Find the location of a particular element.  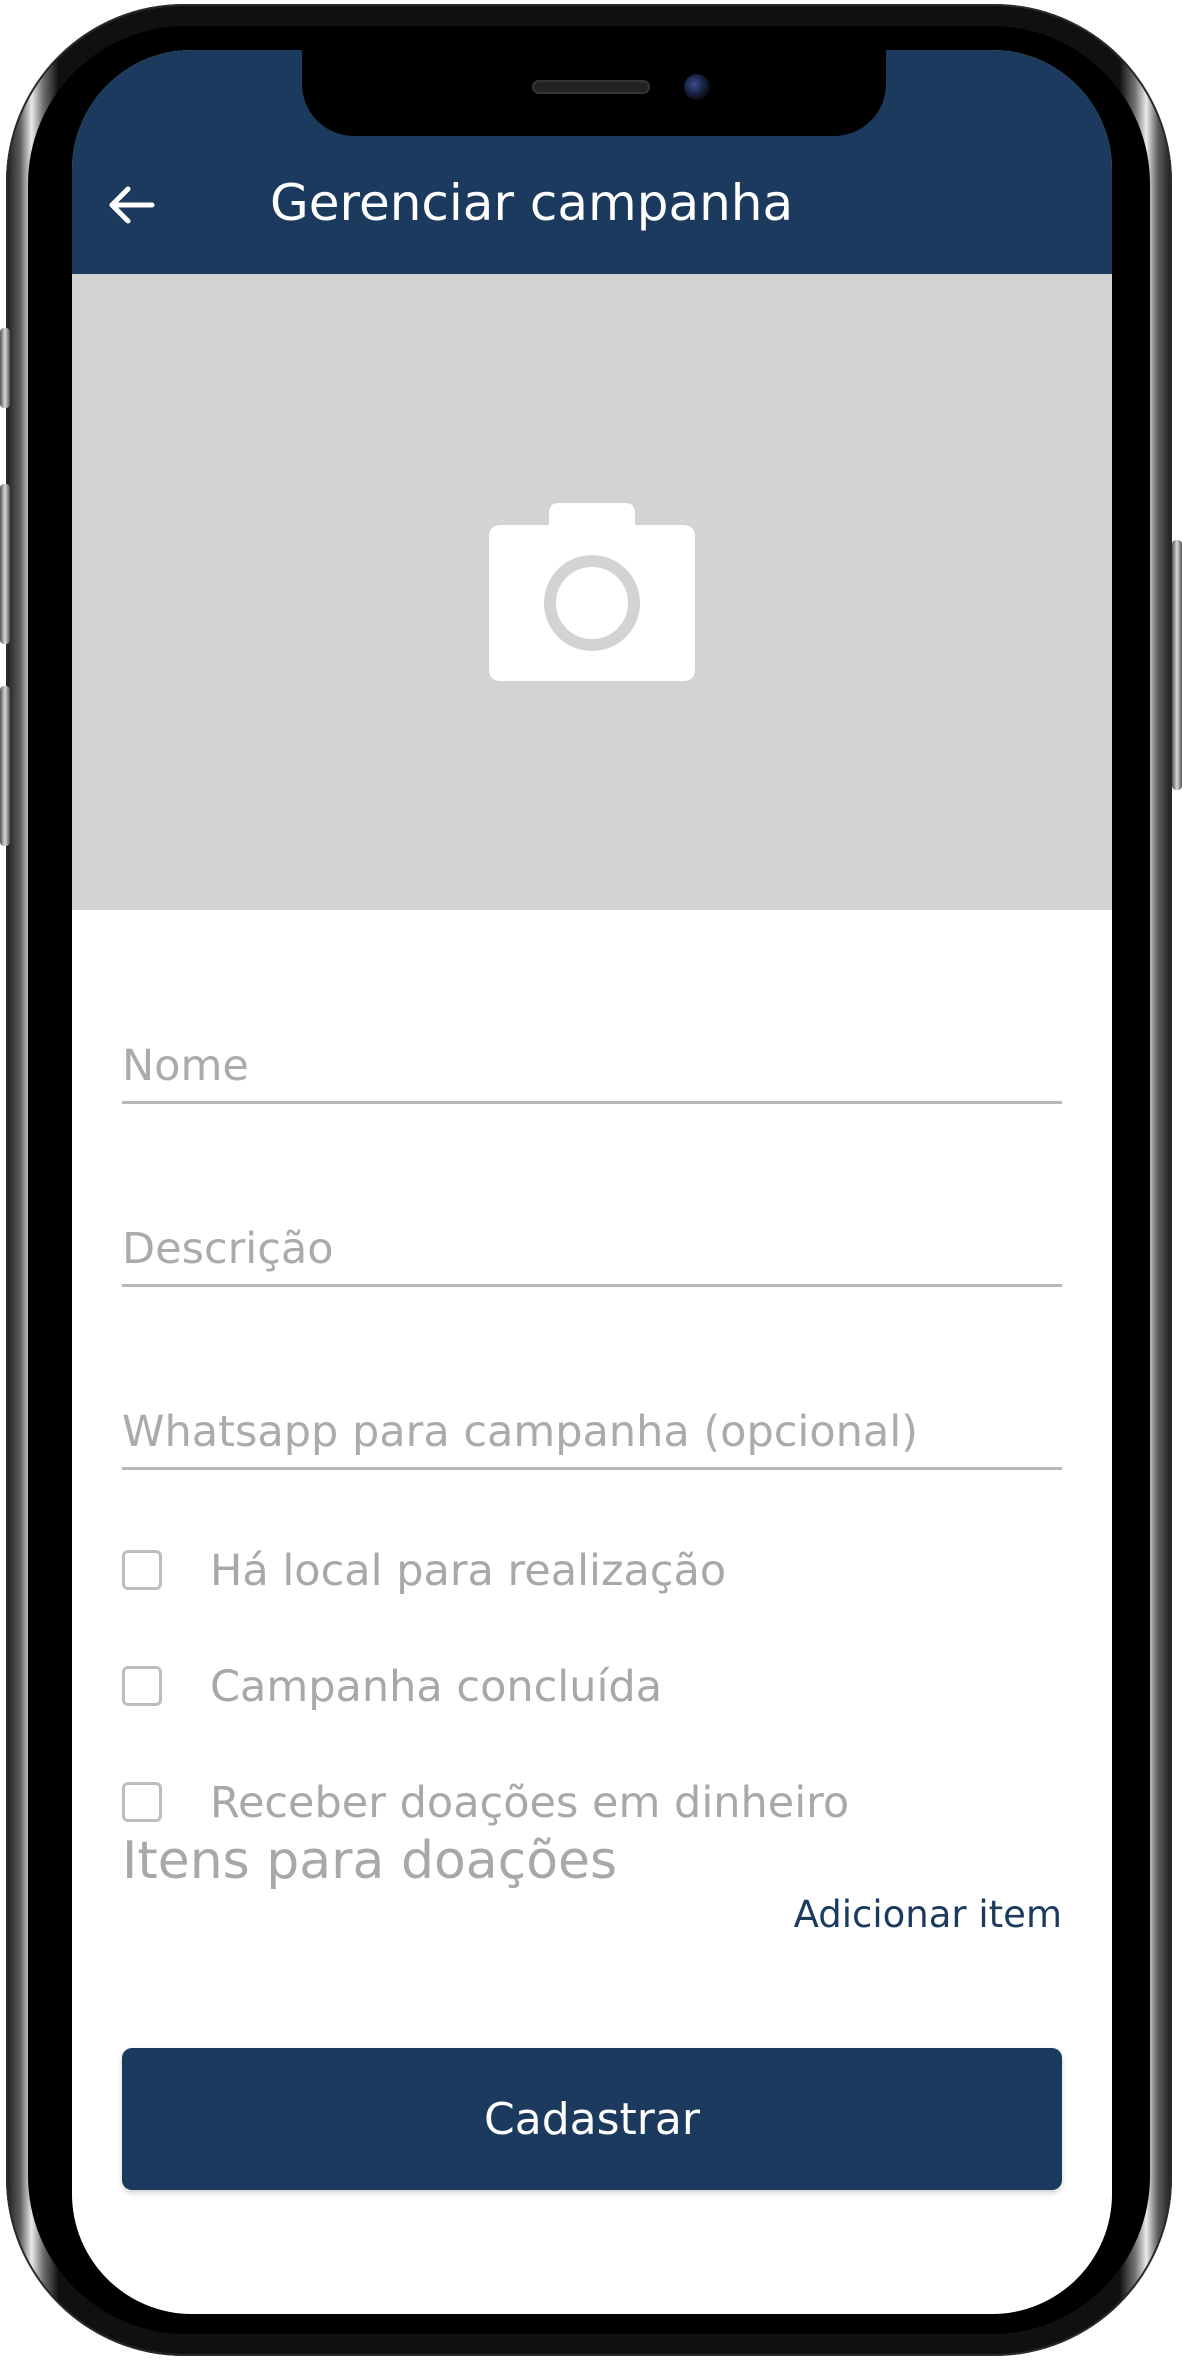

checkbox-label: Receber doações em dinheiro is located at coordinates (530, 1803).